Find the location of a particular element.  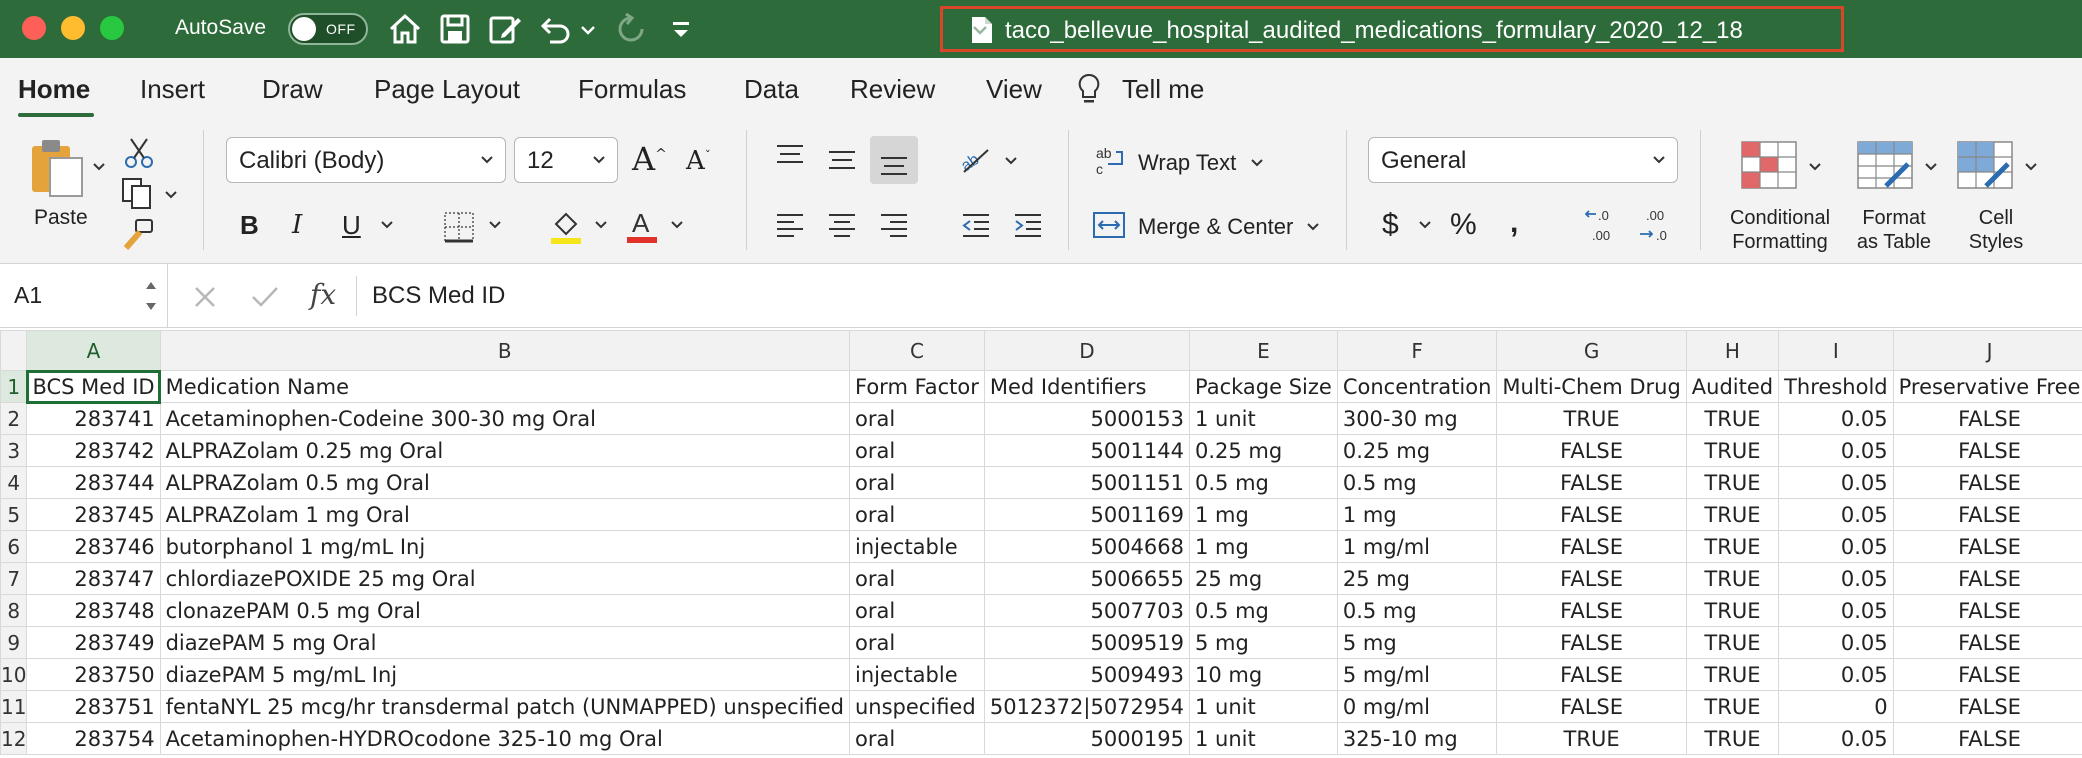

cell: butorphanol 1 mg/mL Inj is located at coordinates (505, 546).